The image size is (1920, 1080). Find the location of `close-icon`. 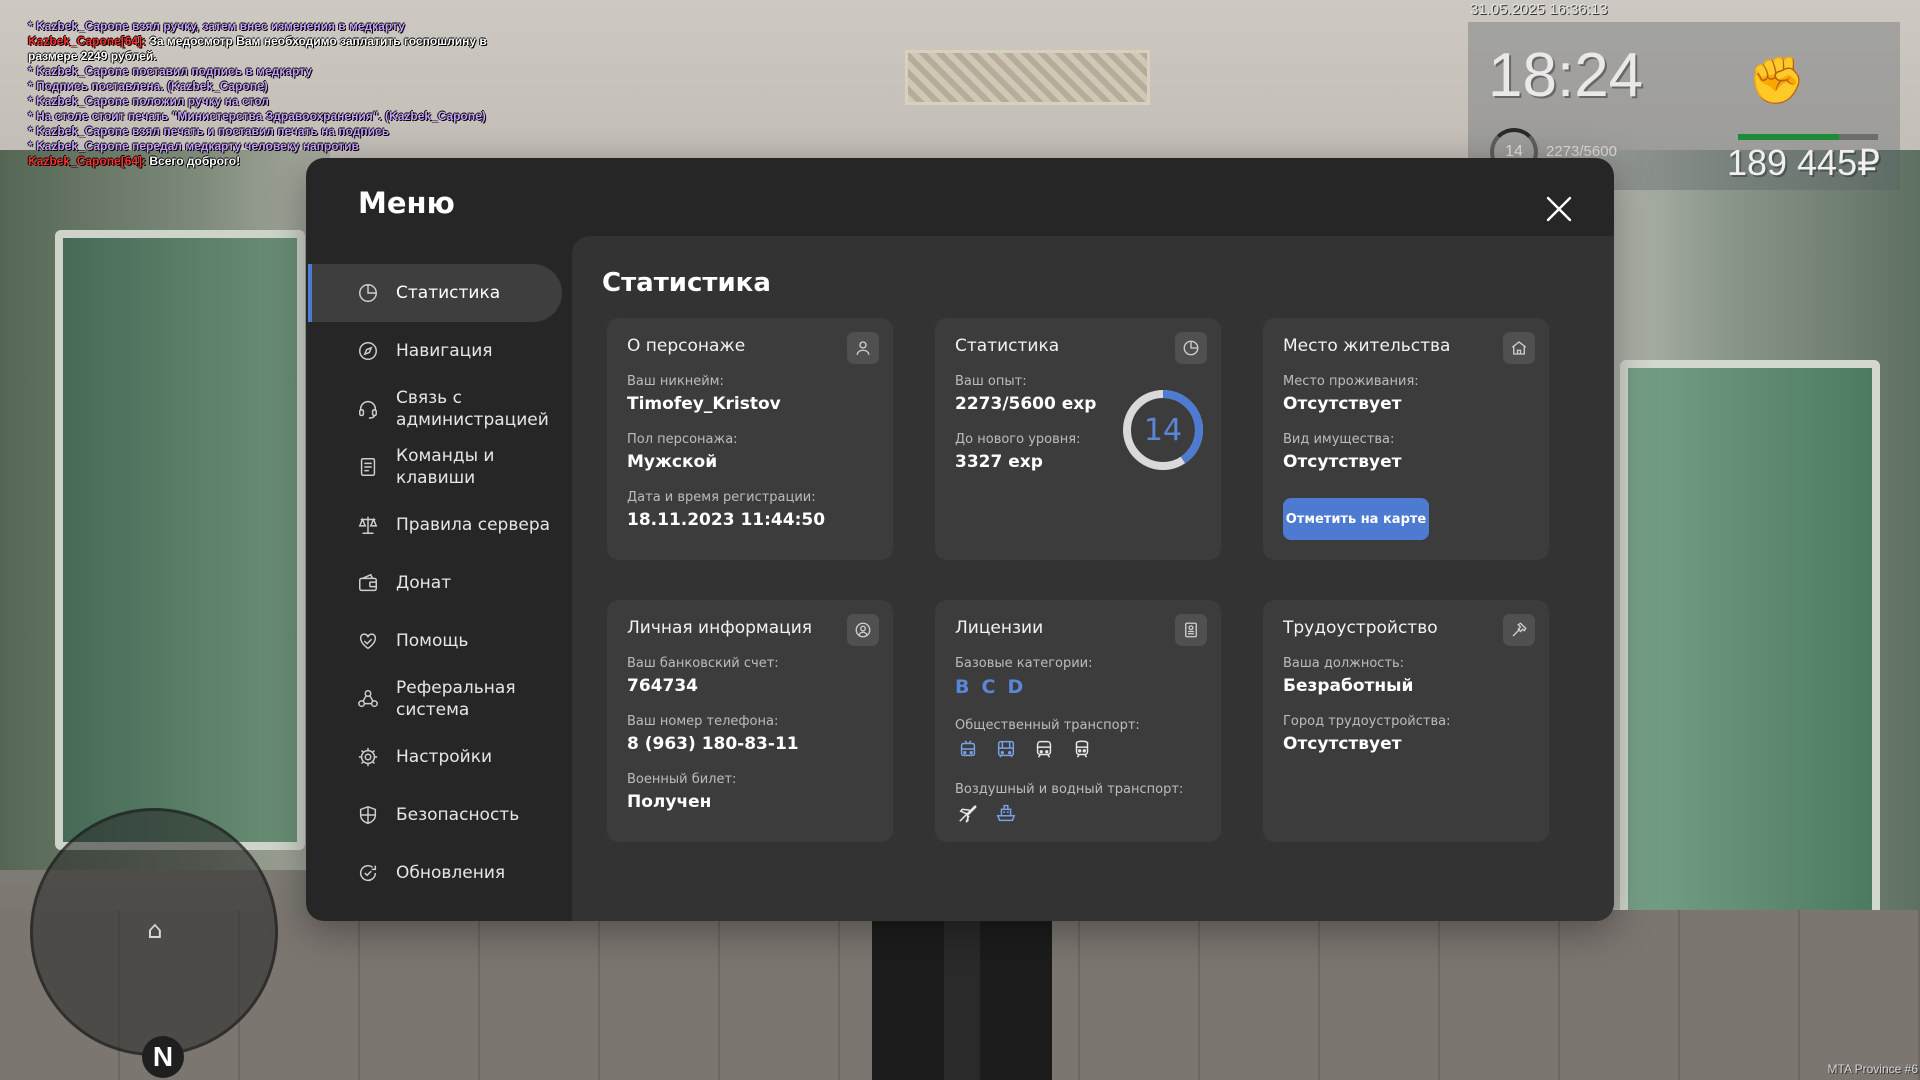

close-icon is located at coordinates (1559, 209).